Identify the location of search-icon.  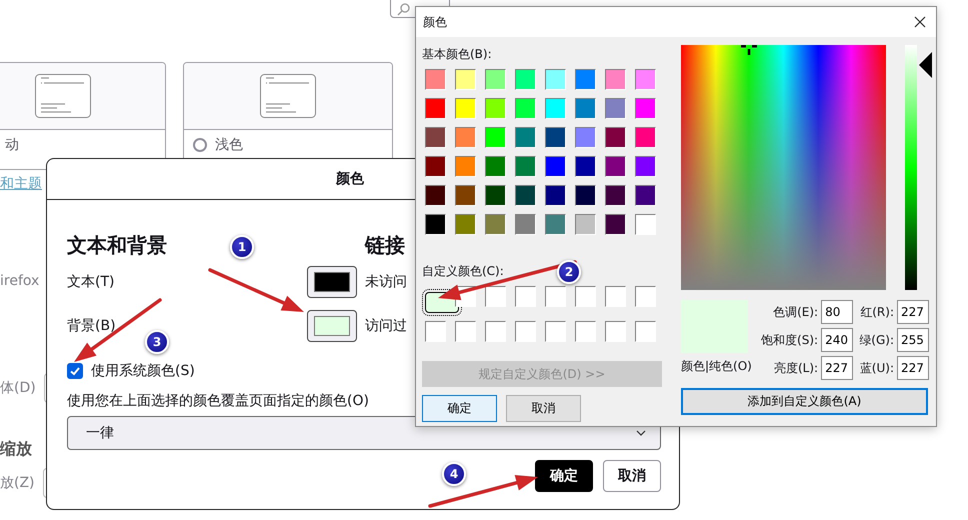
(404, 9).